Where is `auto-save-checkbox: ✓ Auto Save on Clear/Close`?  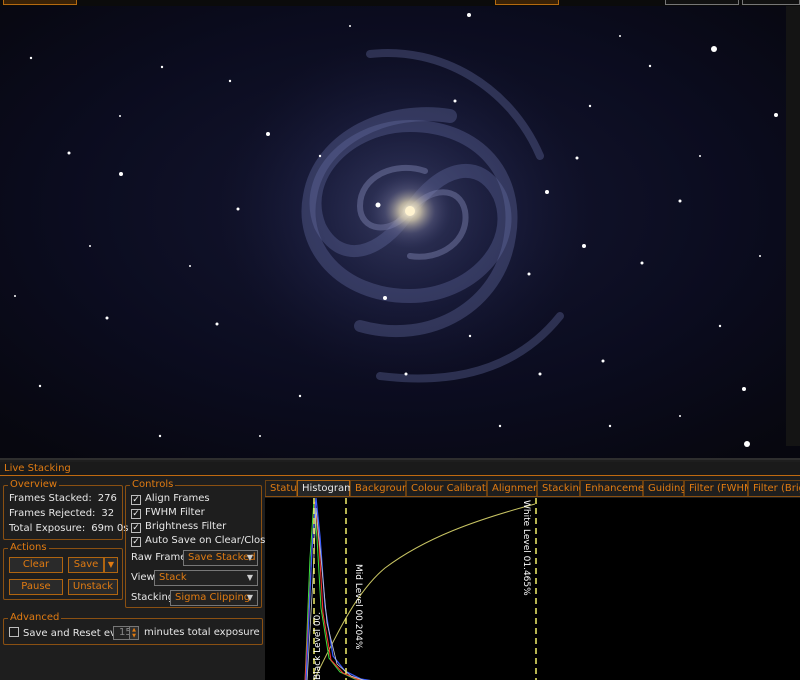 auto-save-checkbox: ✓ Auto Save on Clear/Close is located at coordinates (201, 540).